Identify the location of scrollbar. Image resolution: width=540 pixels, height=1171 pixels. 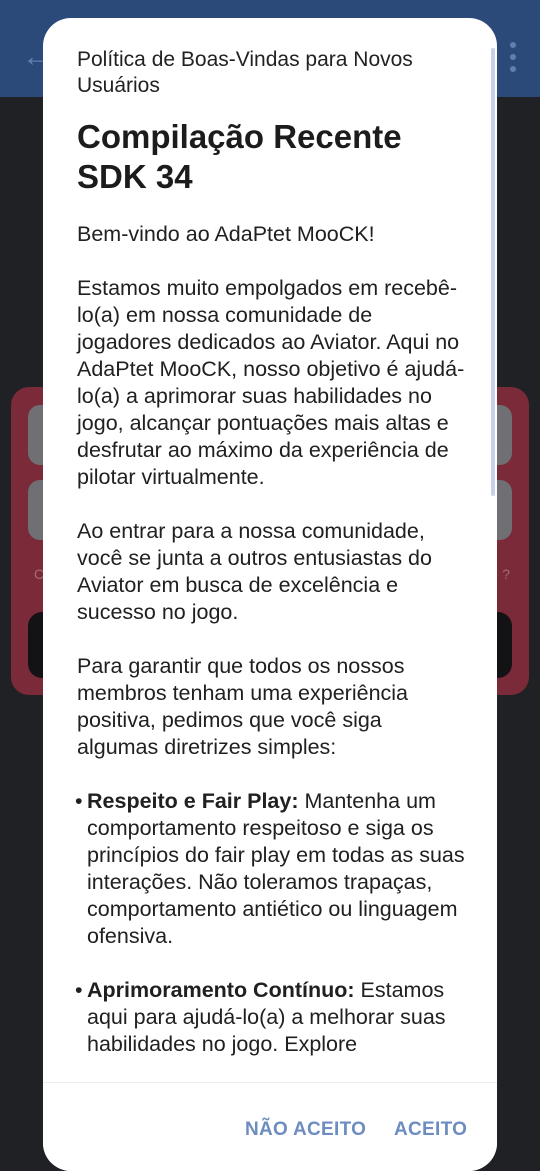
(493, 272).